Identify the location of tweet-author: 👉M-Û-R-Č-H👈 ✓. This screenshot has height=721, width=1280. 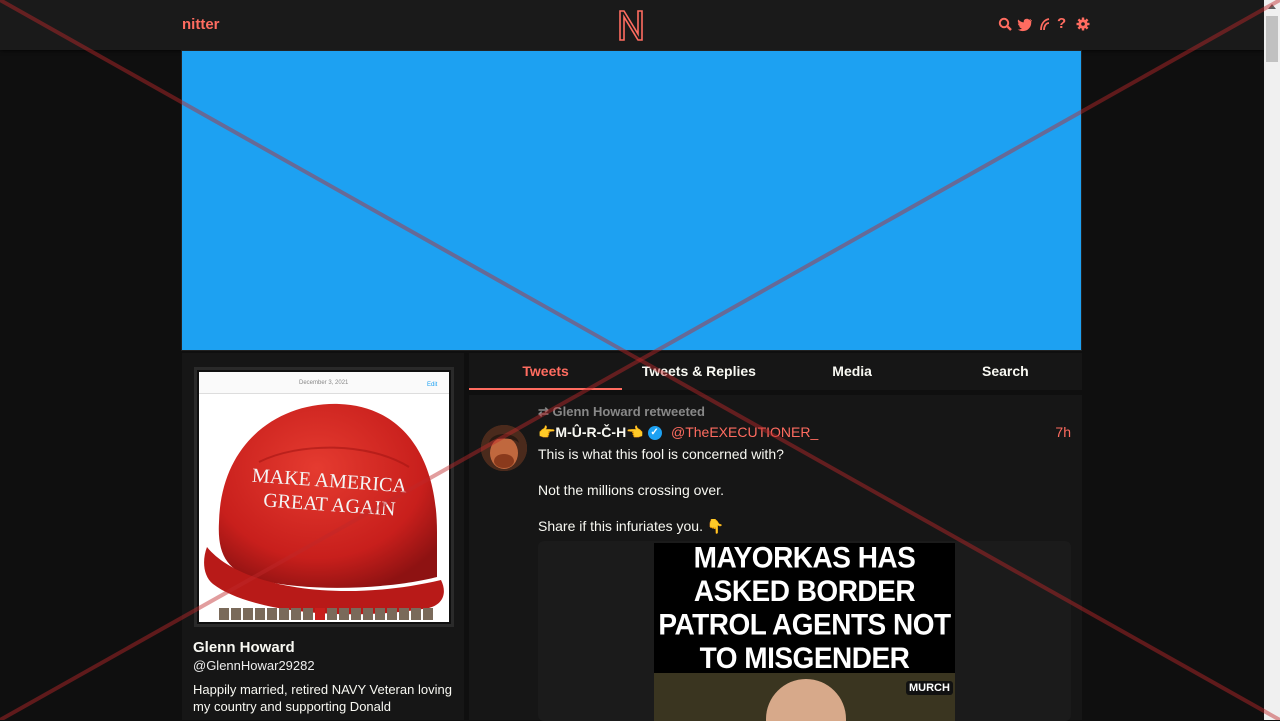
(600, 432).